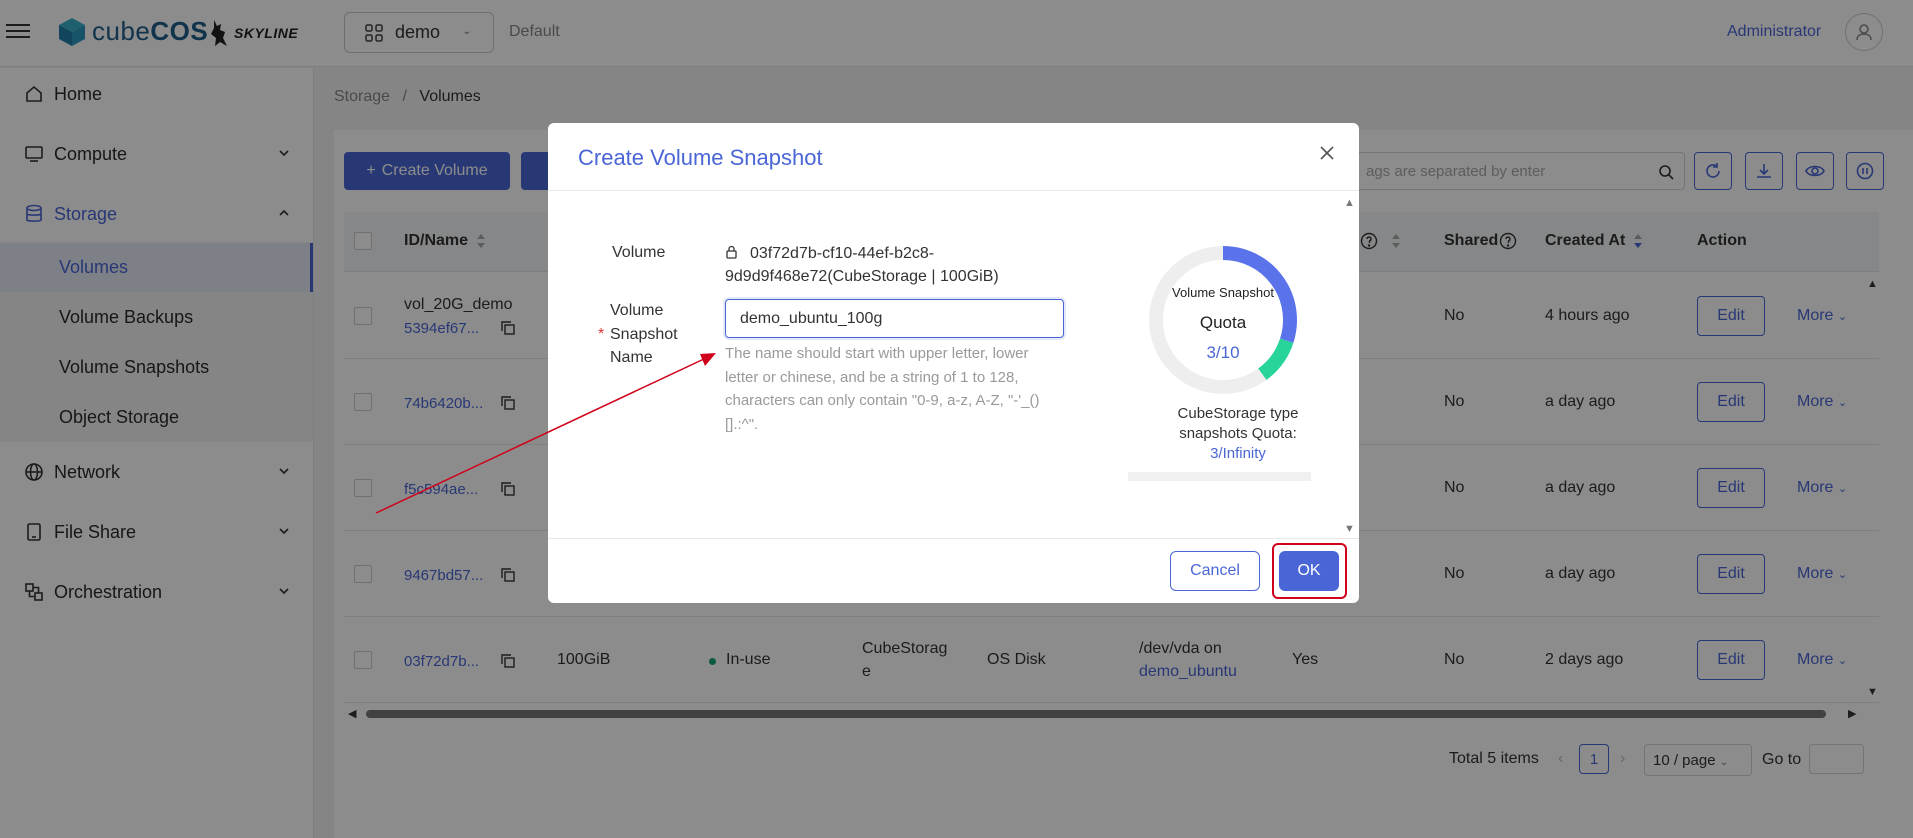 The image size is (1913, 838). I want to click on arrow-annotation, so click(545, 433).